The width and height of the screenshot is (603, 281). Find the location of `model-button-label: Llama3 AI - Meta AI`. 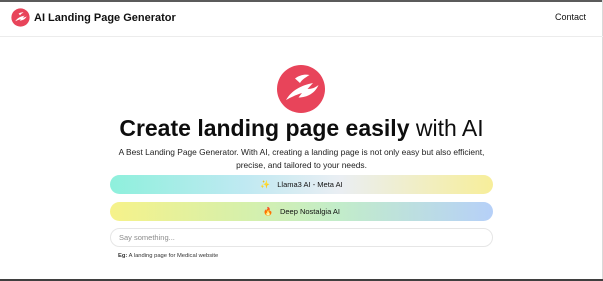

model-button-label: Llama3 AI - Meta AI is located at coordinates (310, 184).